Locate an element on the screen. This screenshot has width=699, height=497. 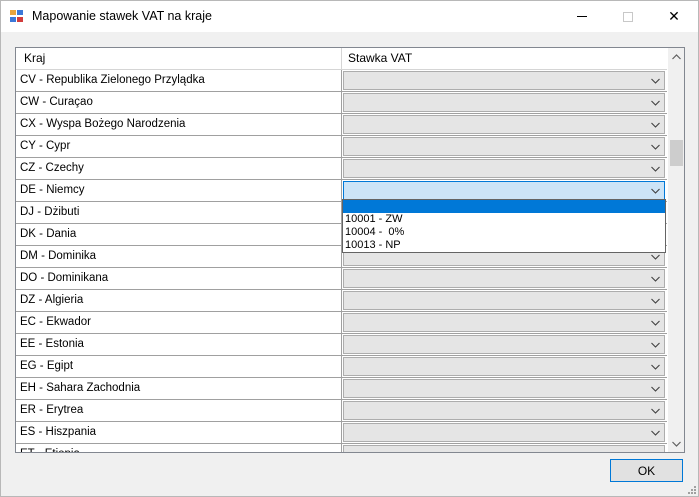
table-row: EE - Estonia is located at coordinates (341, 345).